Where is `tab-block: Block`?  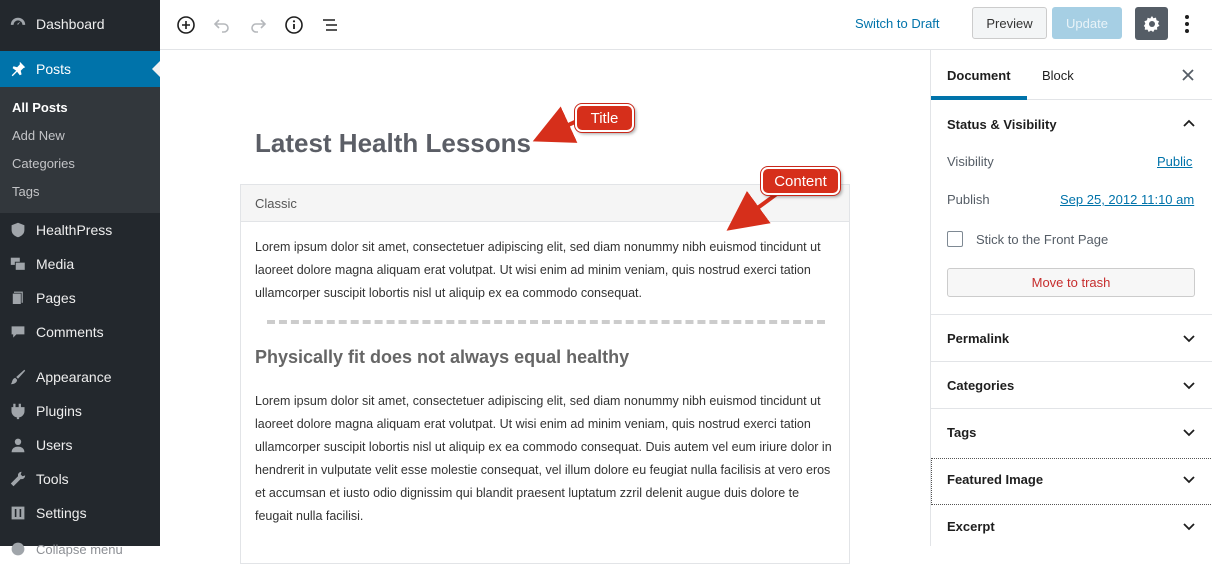 tab-block: Block is located at coordinates (1058, 75).